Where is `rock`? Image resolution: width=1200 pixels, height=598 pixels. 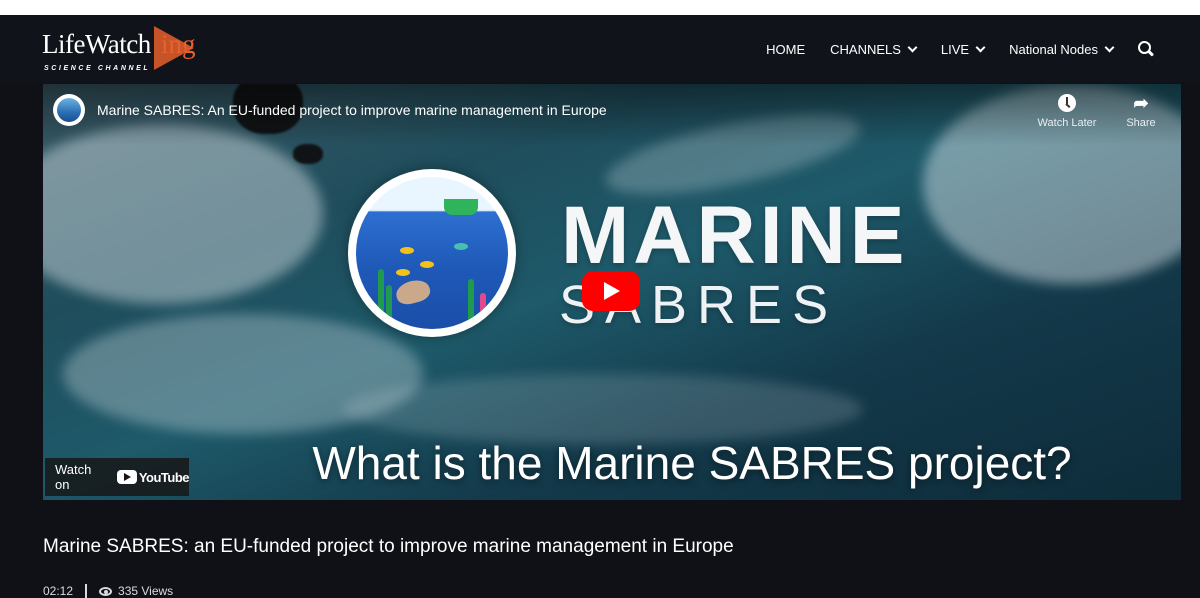 rock is located at coordinates (308, 154).